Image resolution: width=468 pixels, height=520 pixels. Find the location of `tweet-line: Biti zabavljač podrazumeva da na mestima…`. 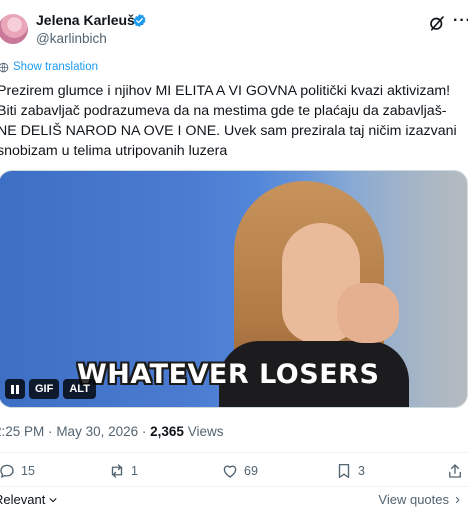

tweet-line: Biti zabavljač podrazumeva da na mestima… is located at coordinates (223, 111).